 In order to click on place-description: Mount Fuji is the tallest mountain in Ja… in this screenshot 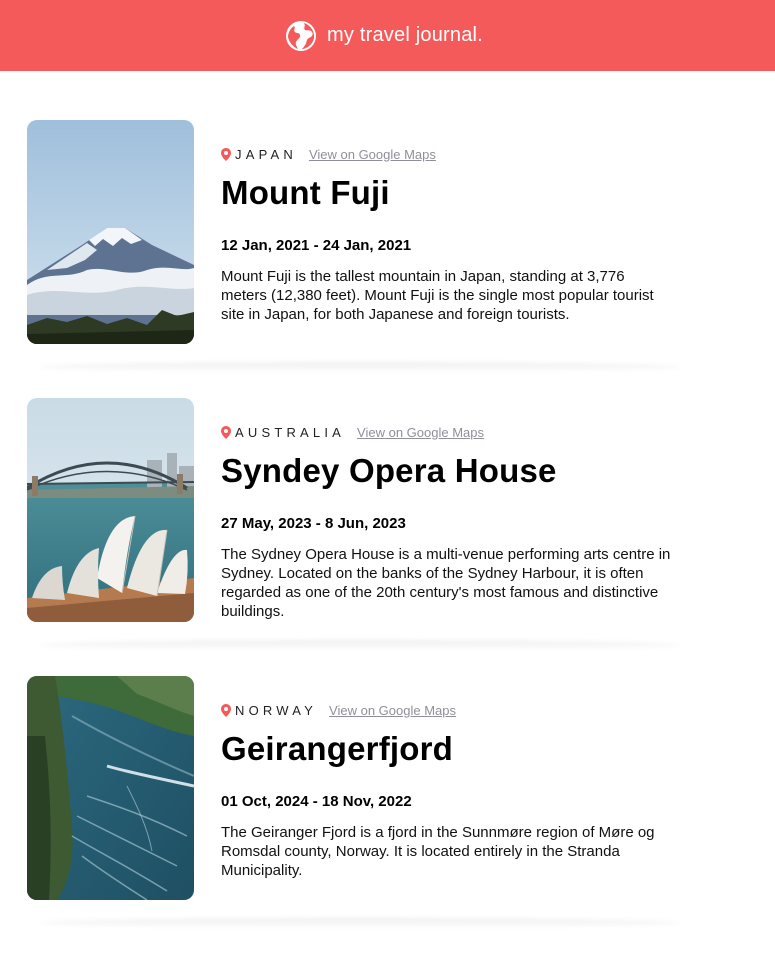, I will do `click(437, 295)`.